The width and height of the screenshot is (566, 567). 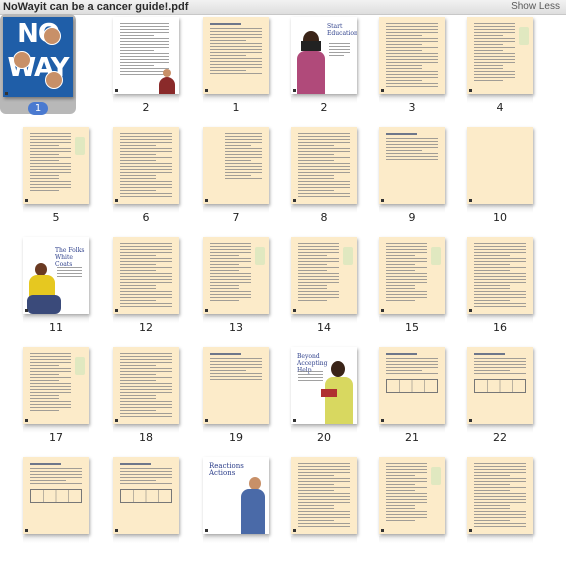 I want to click on page-thumbnail: 15, so click(x=401, y=292).